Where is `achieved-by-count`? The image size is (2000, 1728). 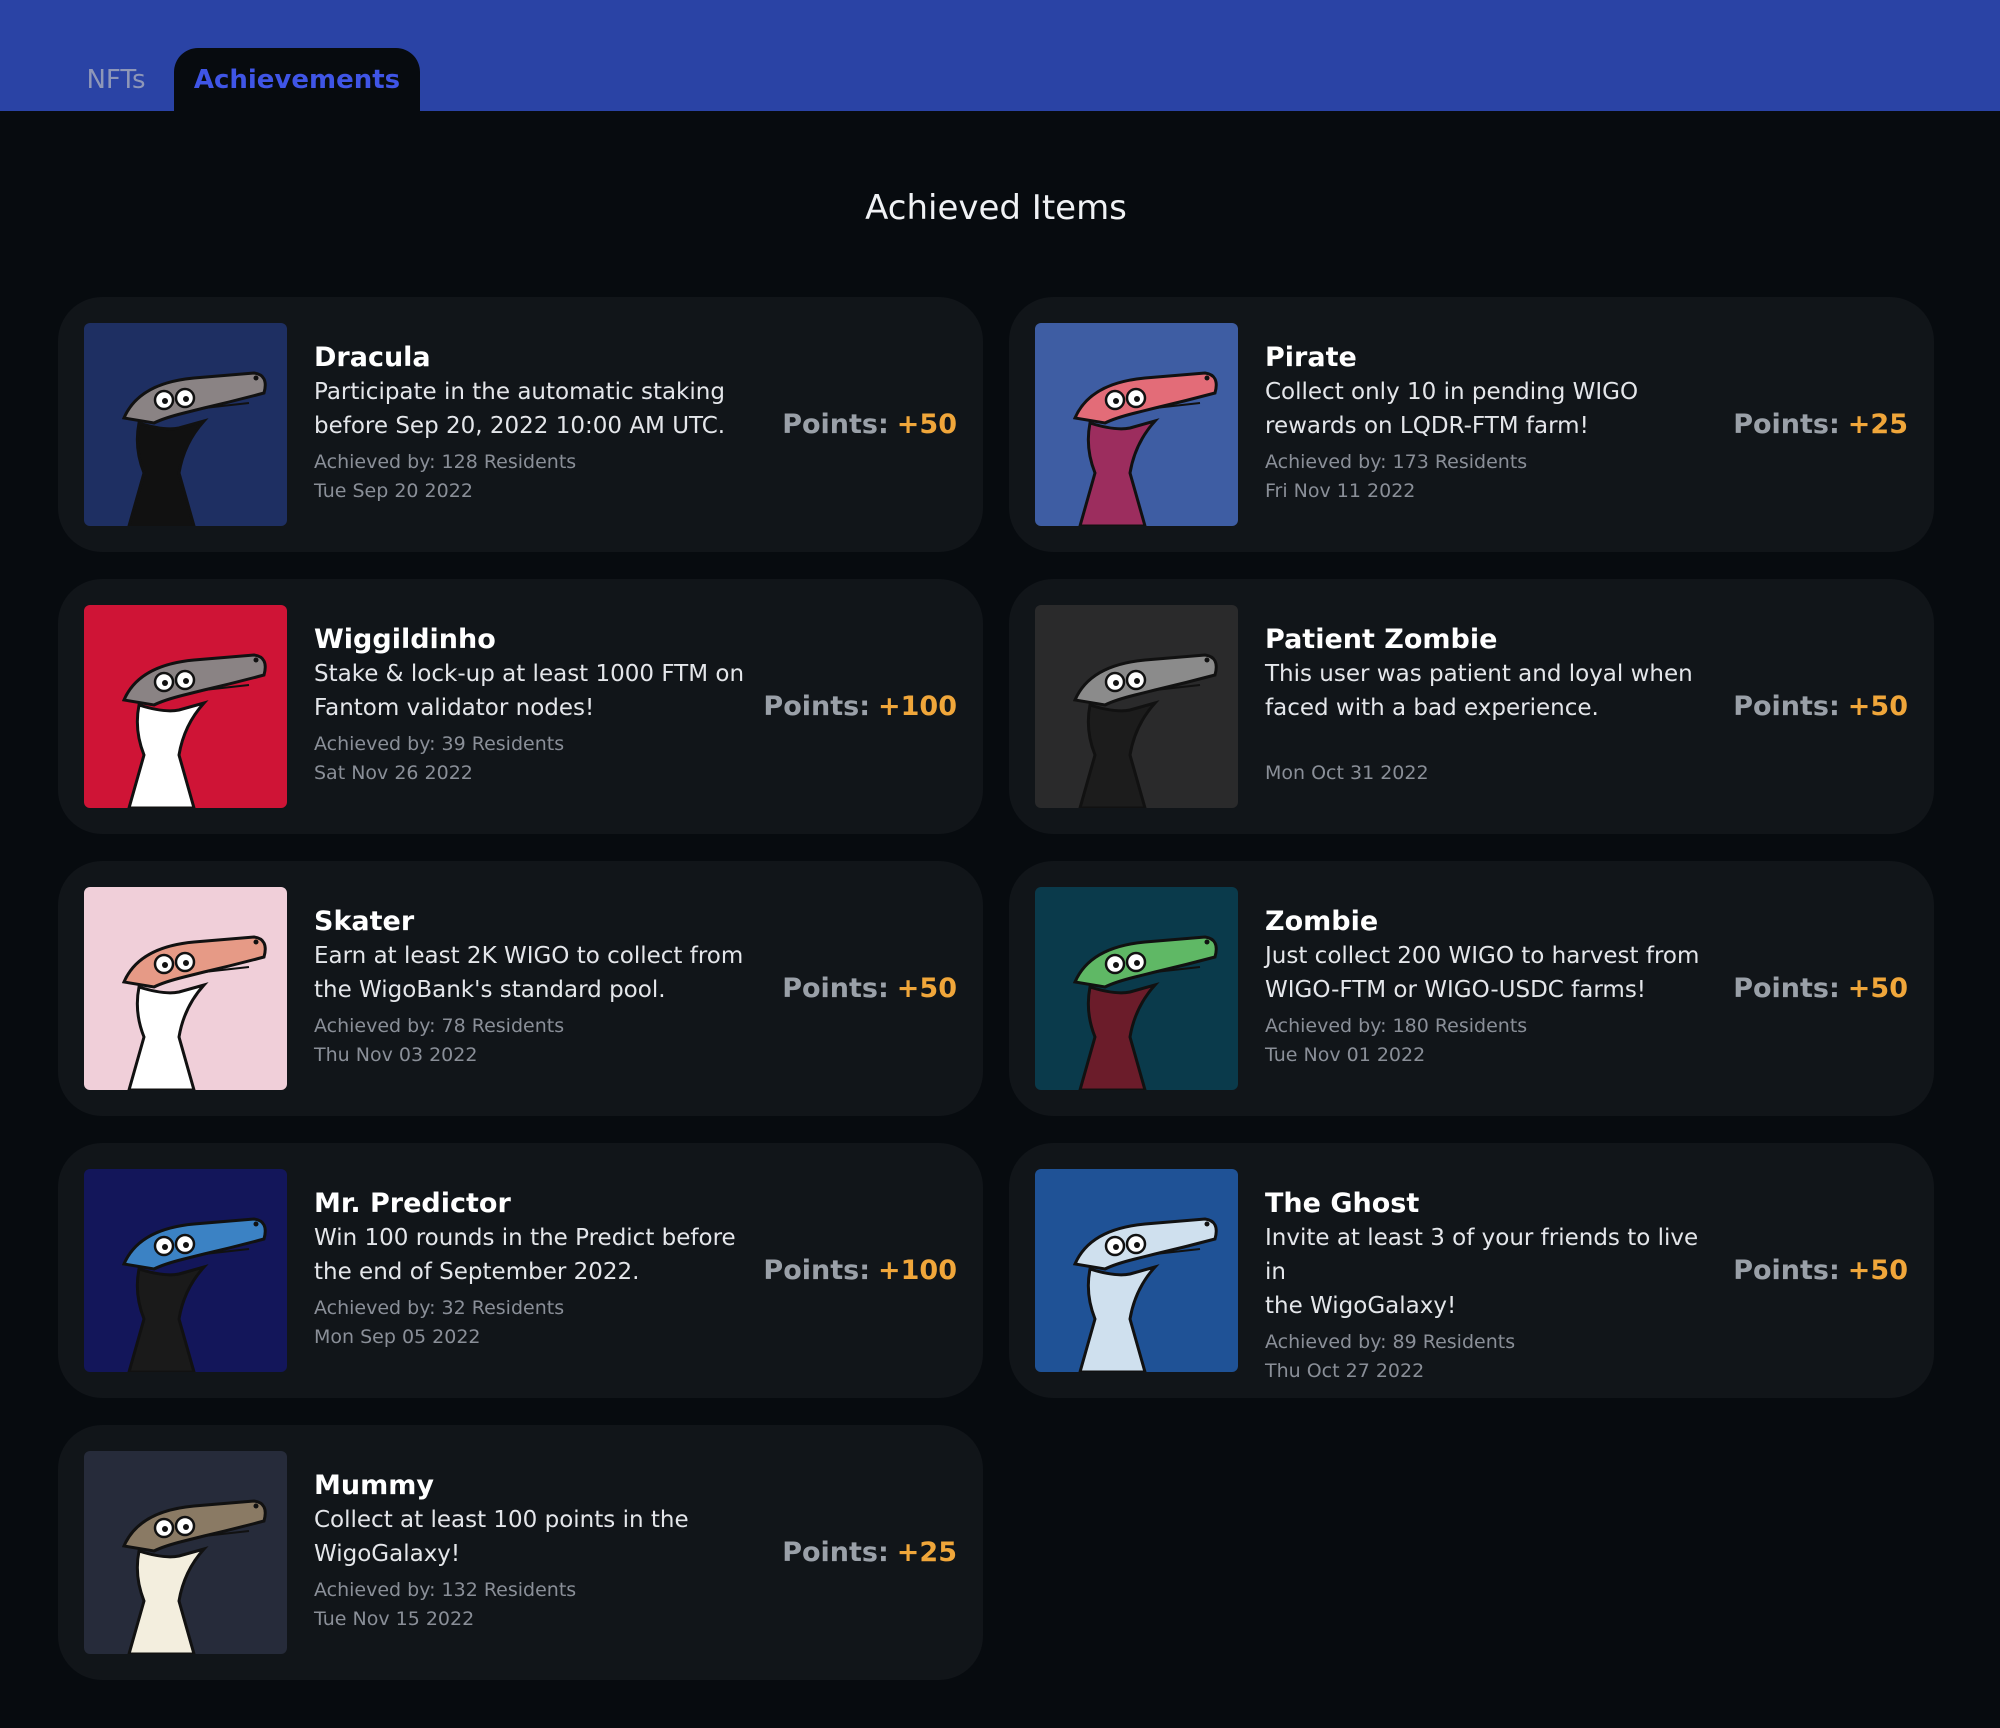
achieved-by-count is located at coordinates (1495, 744).